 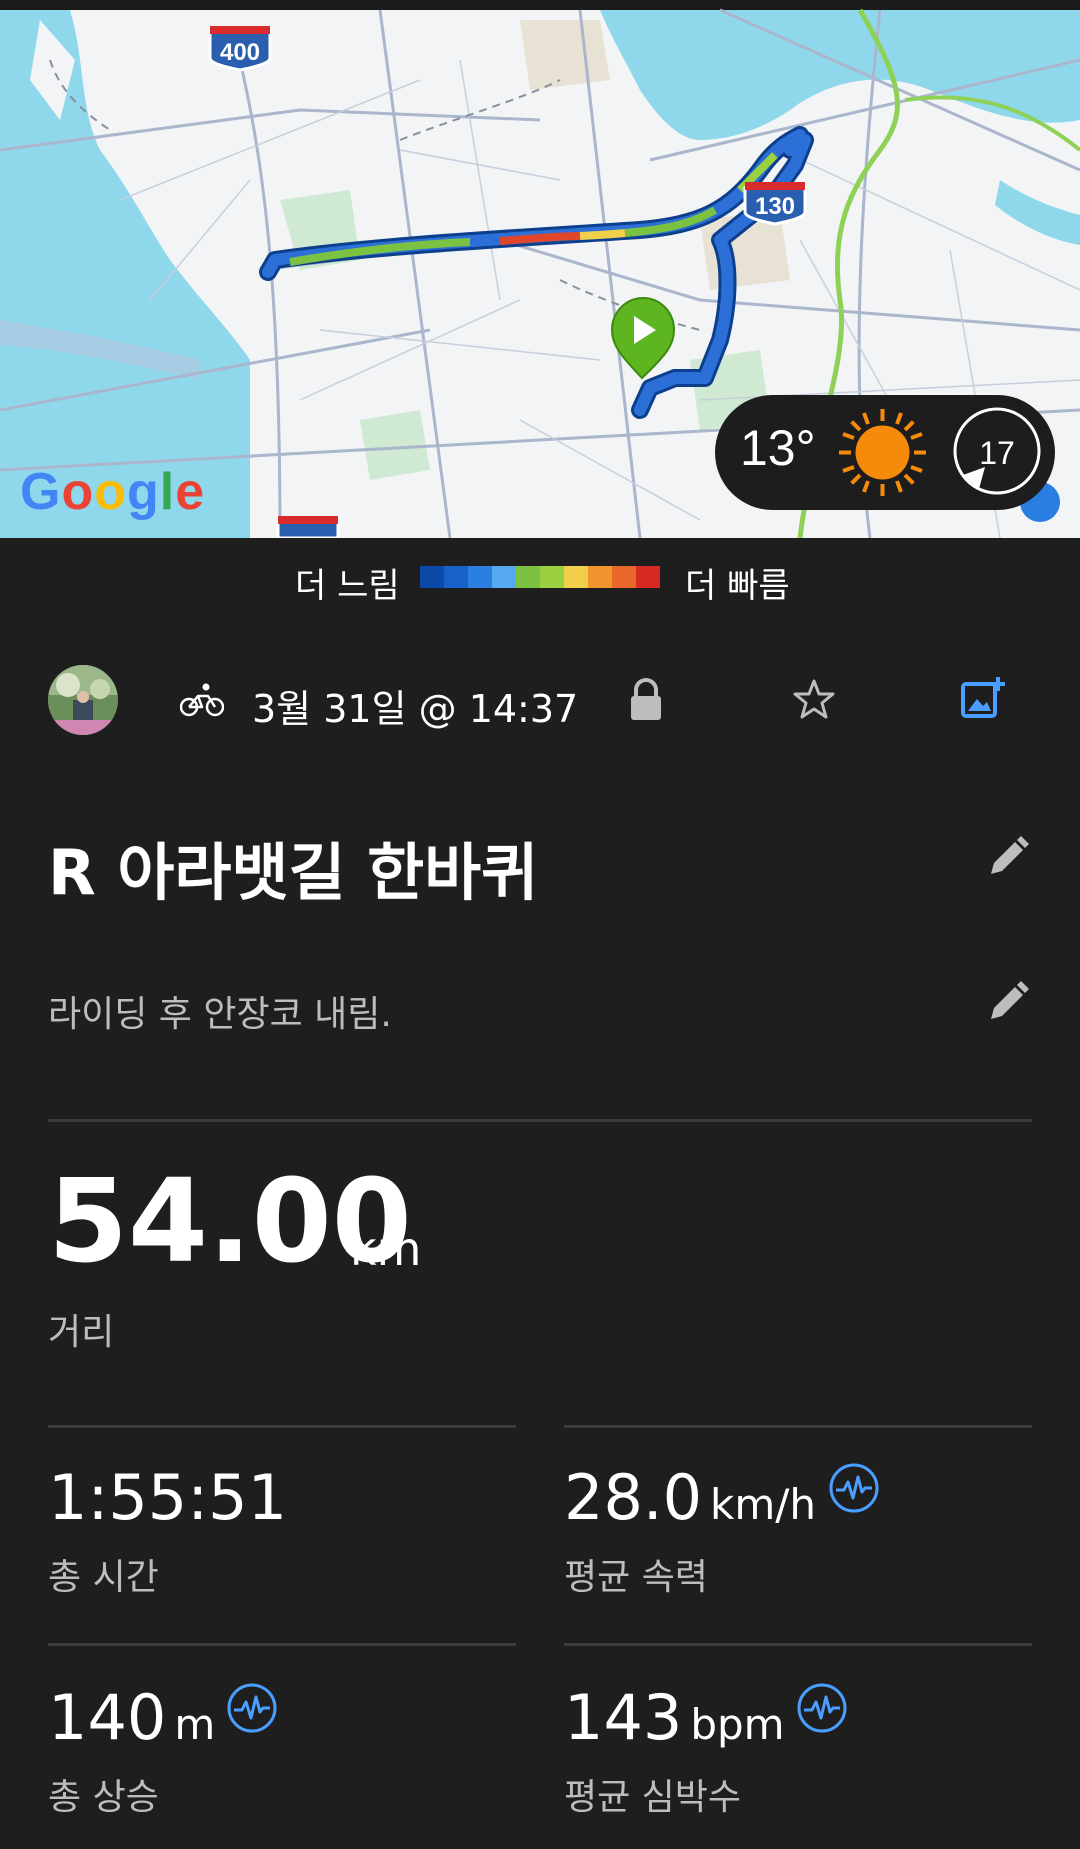 I want to click on avg-heart-rate-unit: bpm, so click(x=737, y=1724).